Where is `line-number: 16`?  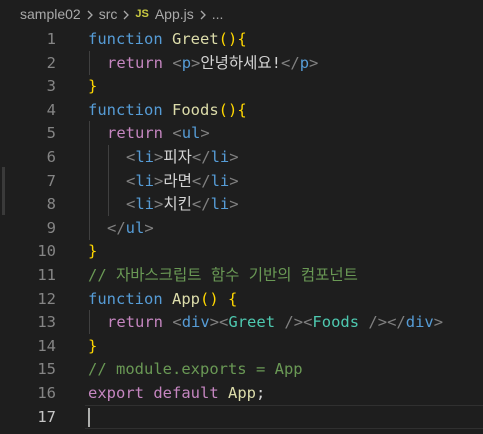
line-number: 16 is located at coordinates (46, 393).